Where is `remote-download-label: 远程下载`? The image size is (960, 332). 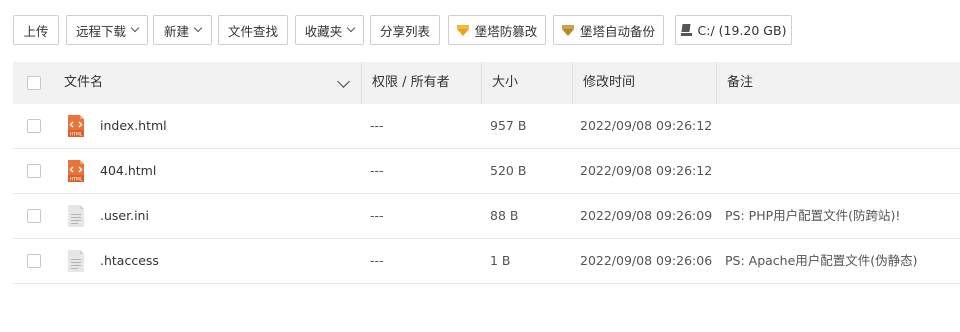
remote-download-label: 远程下载 is located at coordinates (100, 31).